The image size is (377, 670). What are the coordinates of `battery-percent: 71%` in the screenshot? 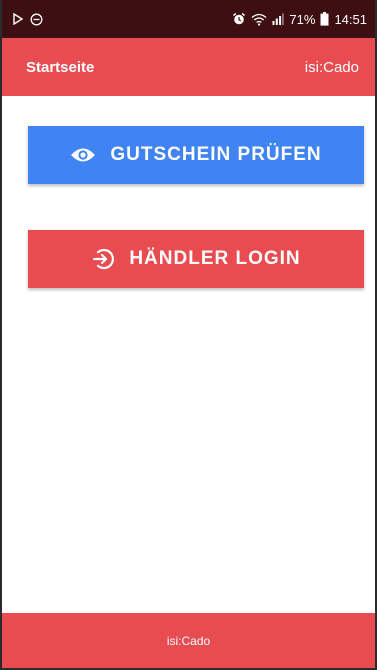 It's located at (302, 19).